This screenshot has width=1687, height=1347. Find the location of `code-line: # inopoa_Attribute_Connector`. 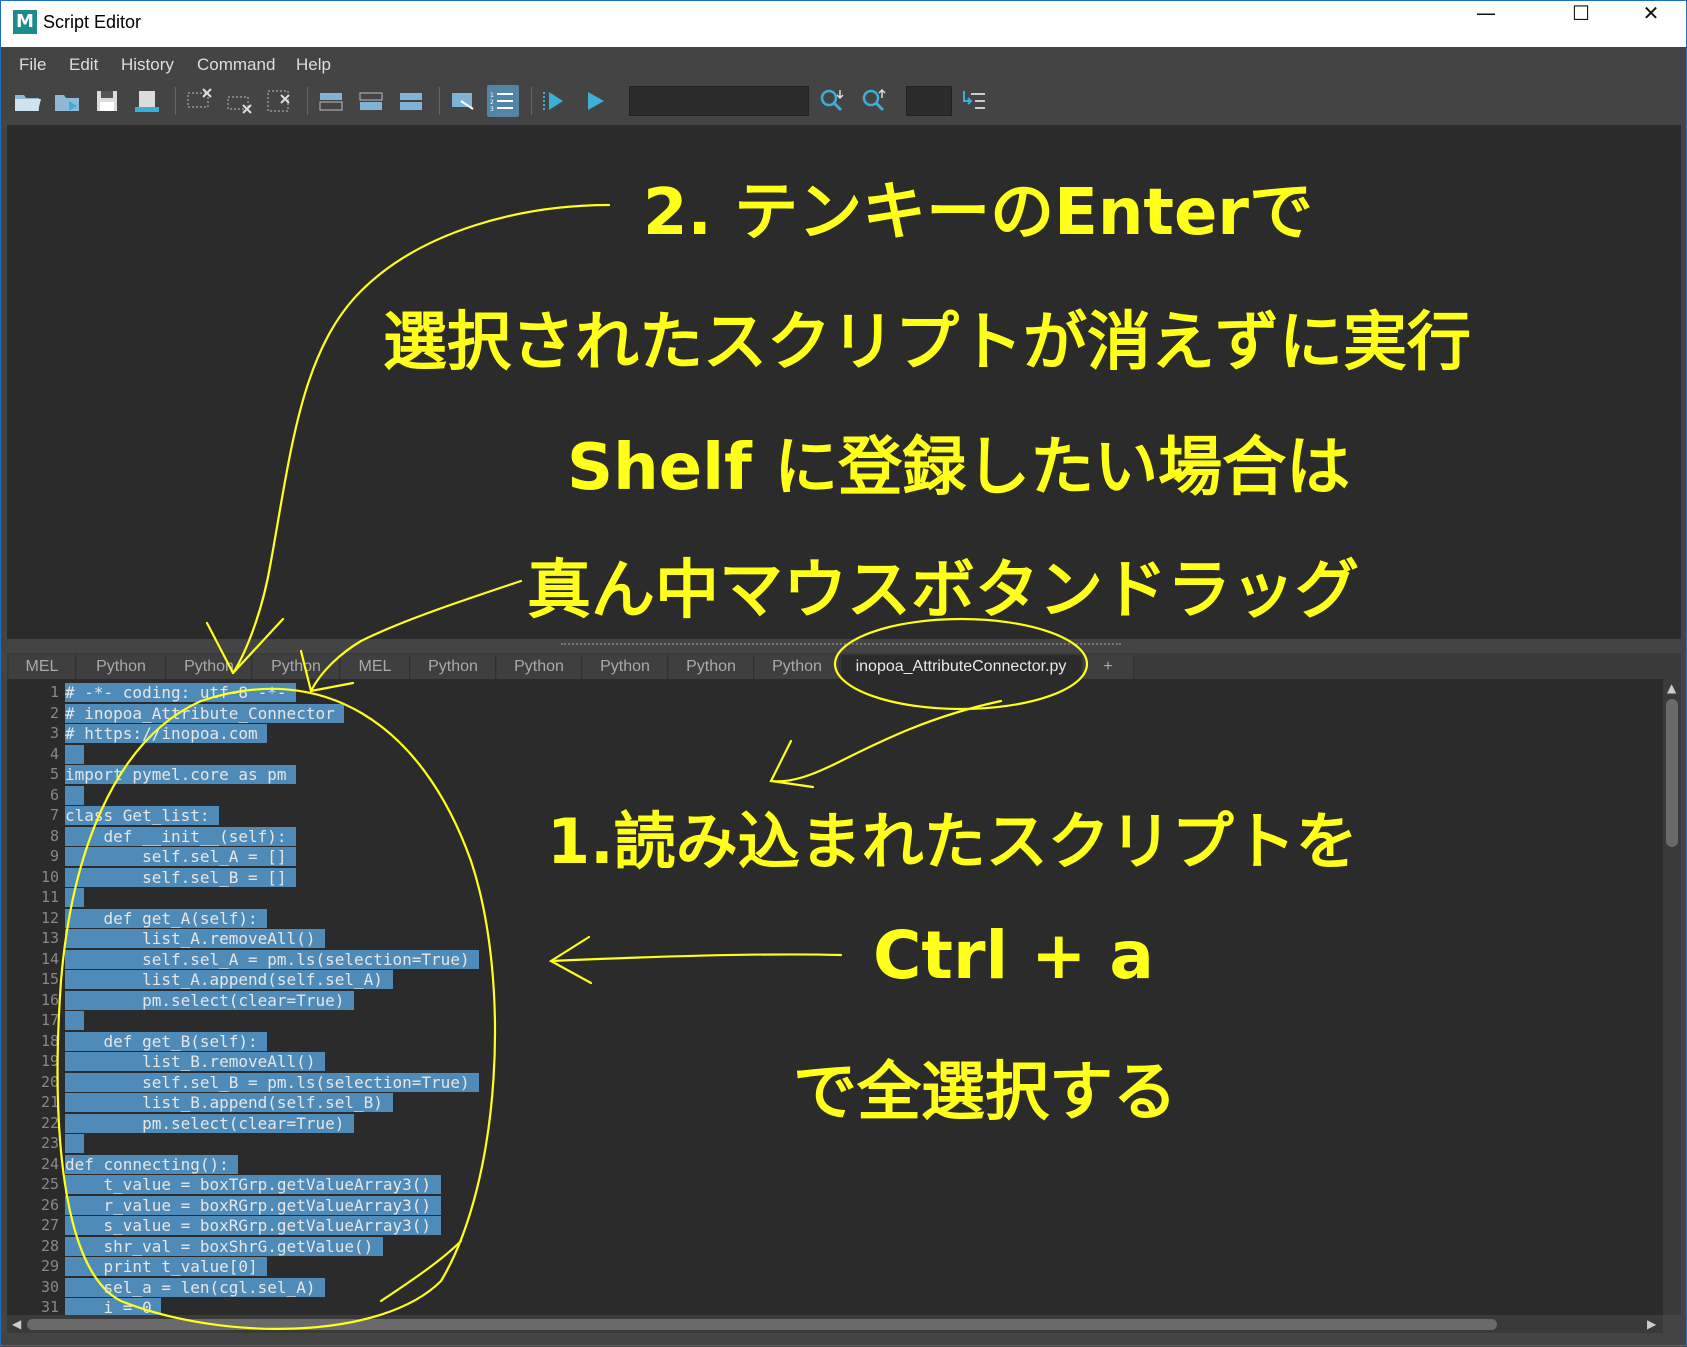

code-line: # inopoa_Attribute_Connector is located at coordinates (205, 713).